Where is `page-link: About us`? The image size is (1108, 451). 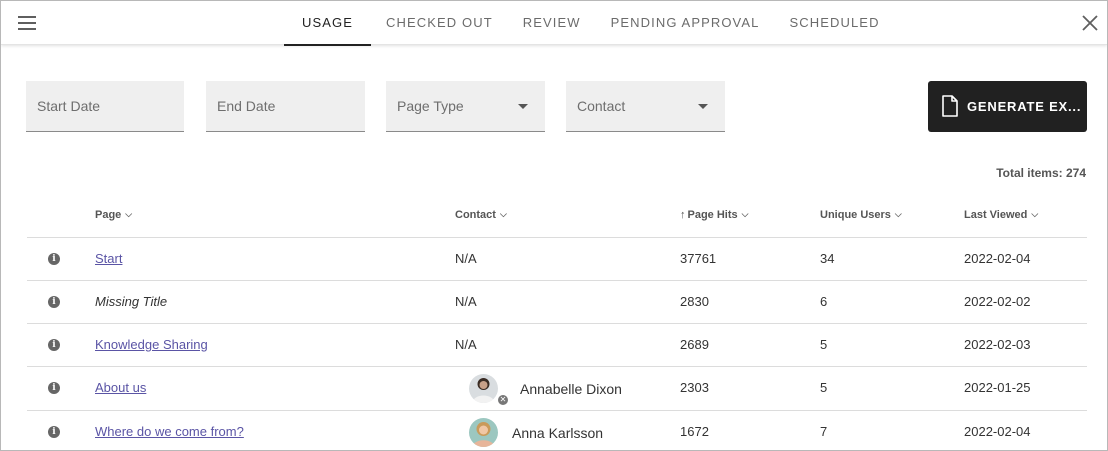
page-link: About us is located at coordinates (120, 387).